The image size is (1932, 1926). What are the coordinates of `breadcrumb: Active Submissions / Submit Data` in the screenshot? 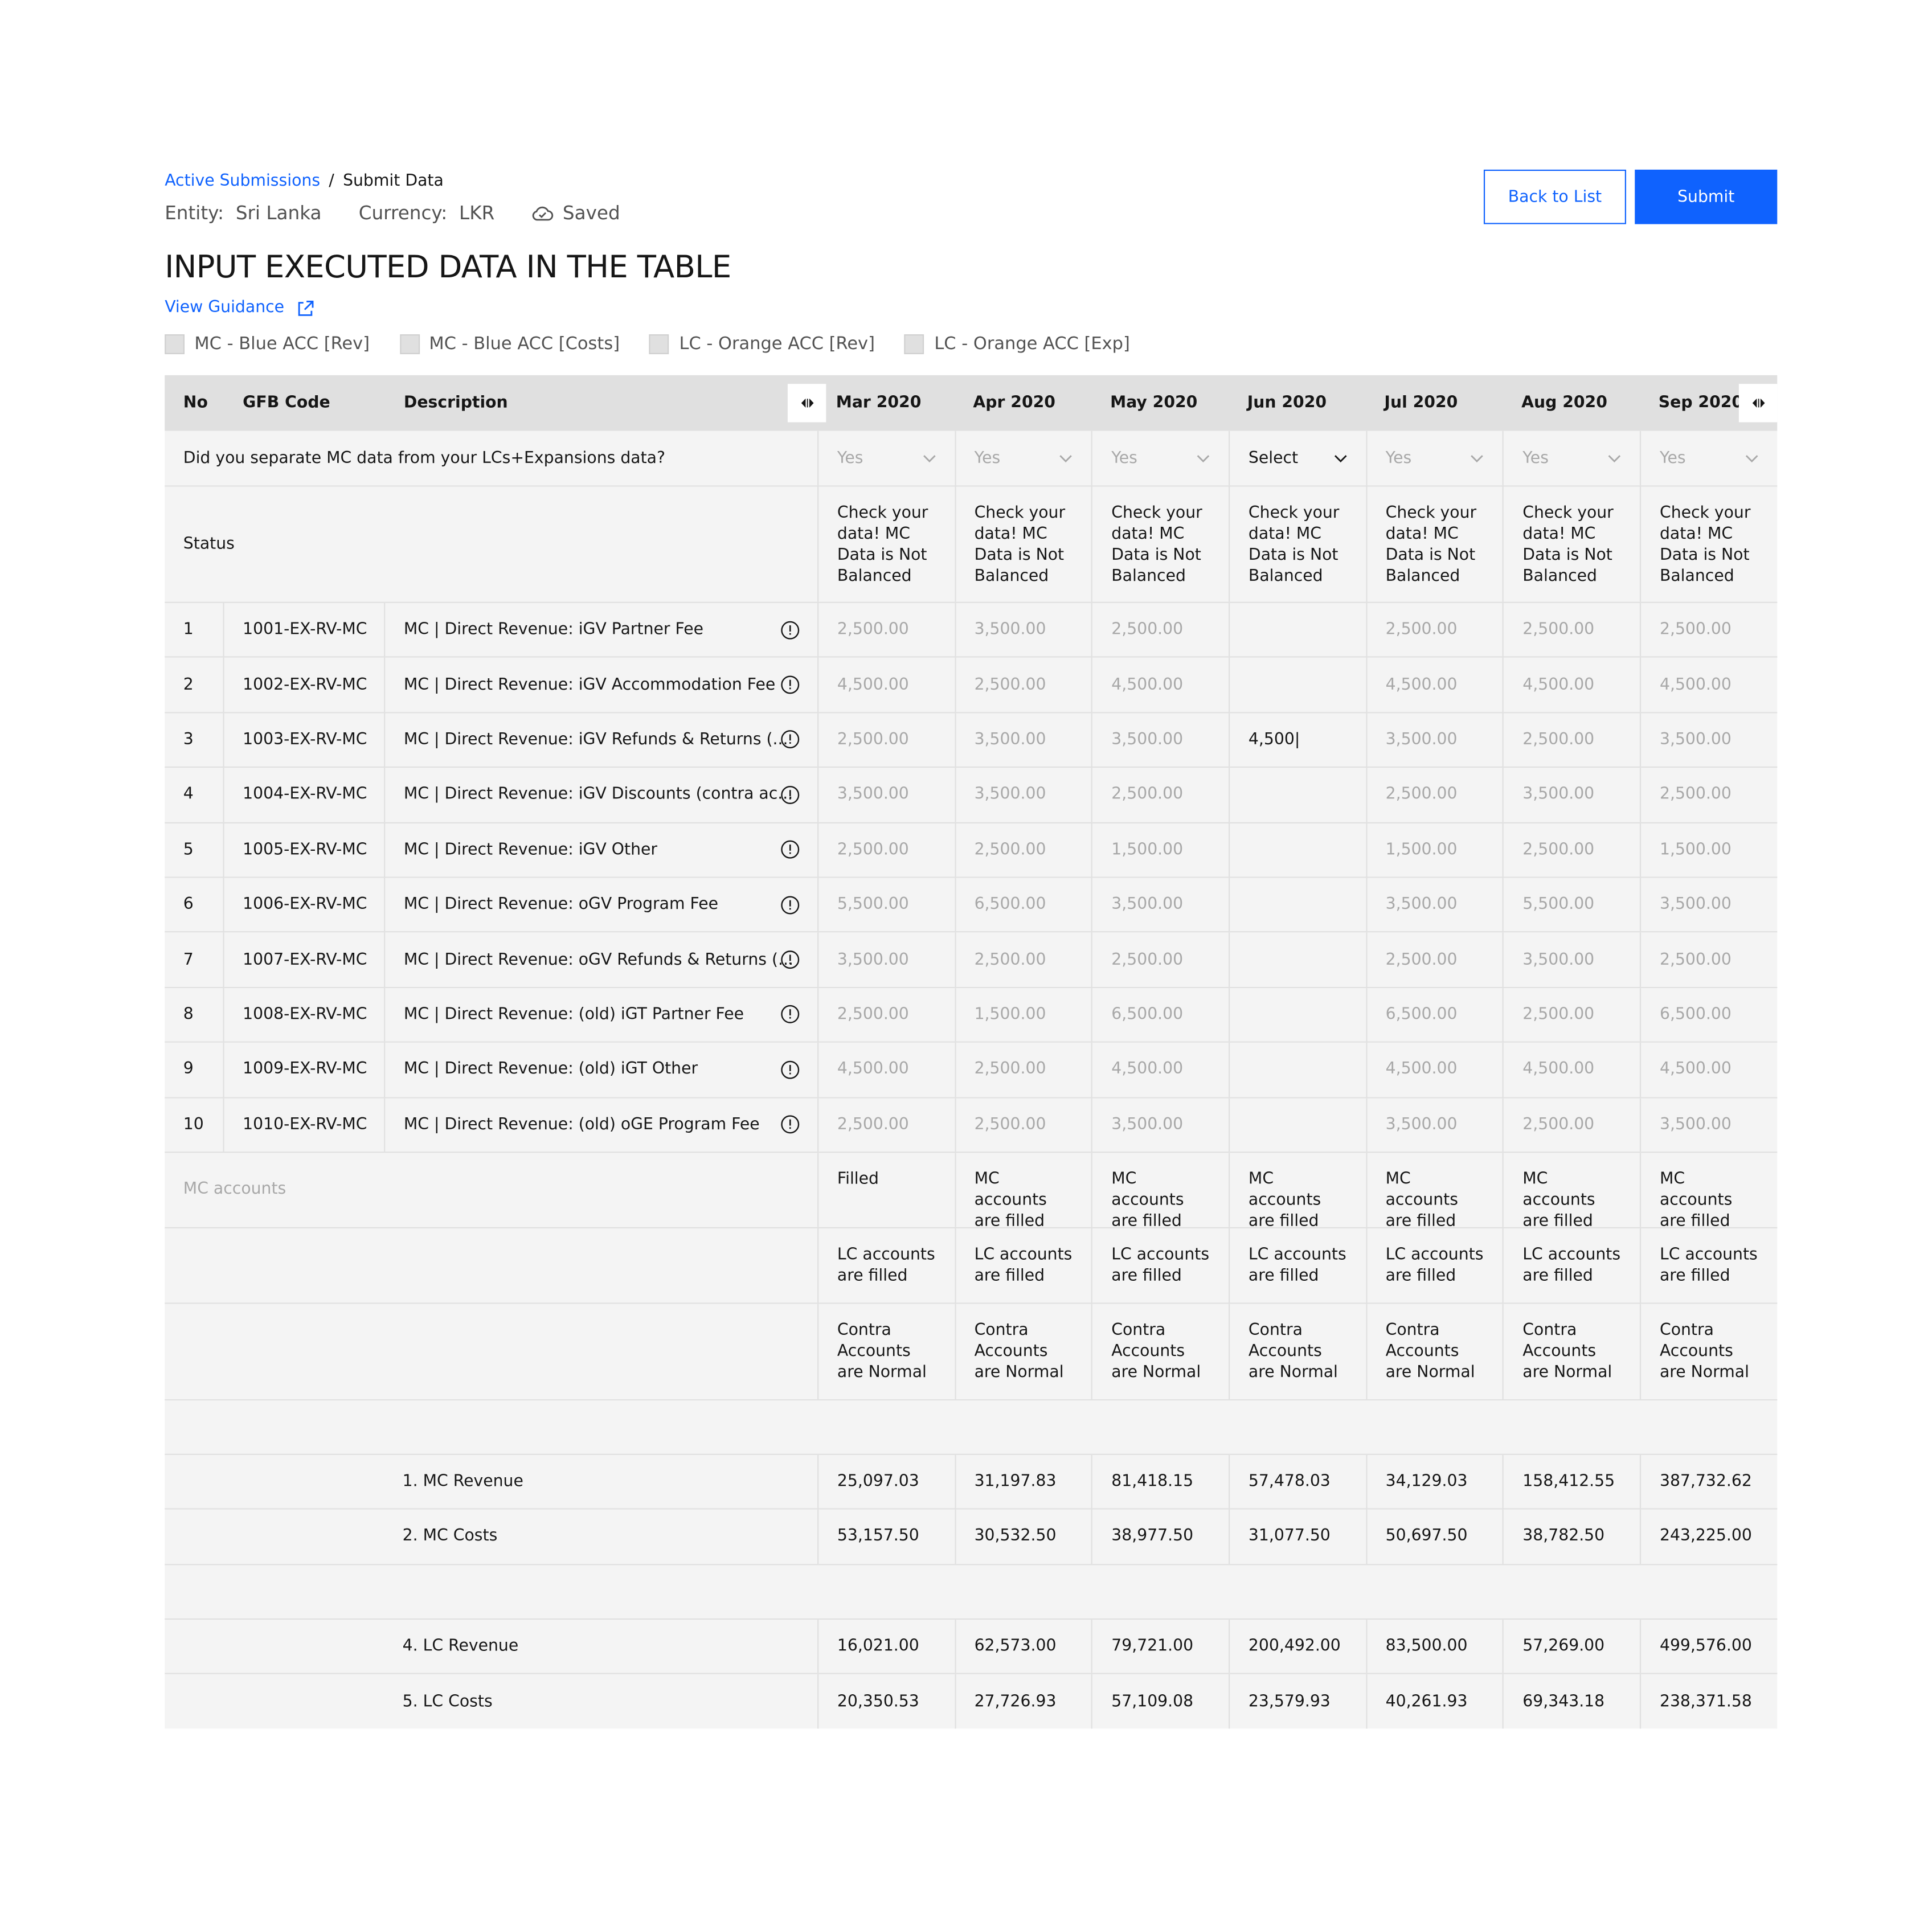 It's located at (304, 182).